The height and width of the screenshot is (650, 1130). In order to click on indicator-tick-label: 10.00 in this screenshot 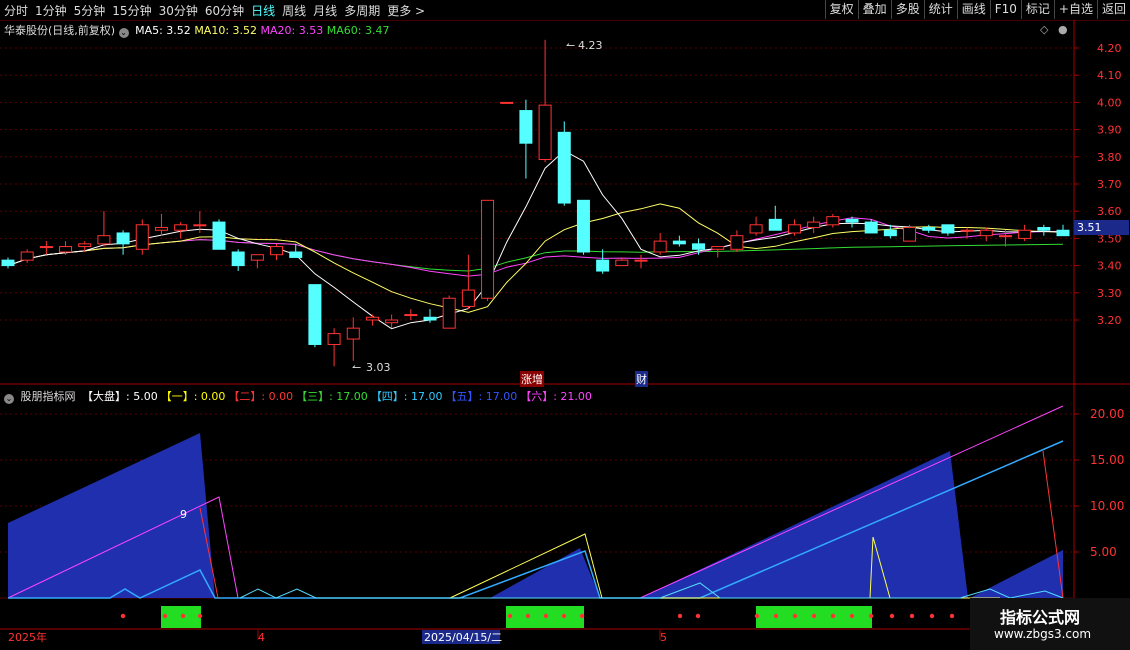, I will do `click(1107, 506)`.